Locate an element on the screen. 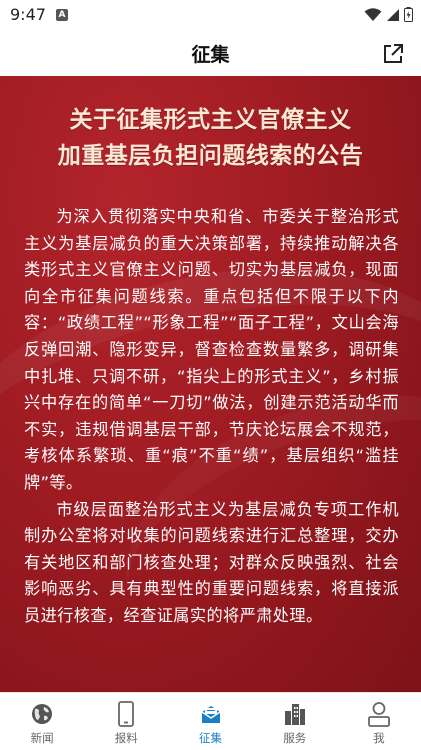 The image size is (421, 750). headline-line-2: 加重基层负担问题线索的公告 is located at coordinates (210, 155).